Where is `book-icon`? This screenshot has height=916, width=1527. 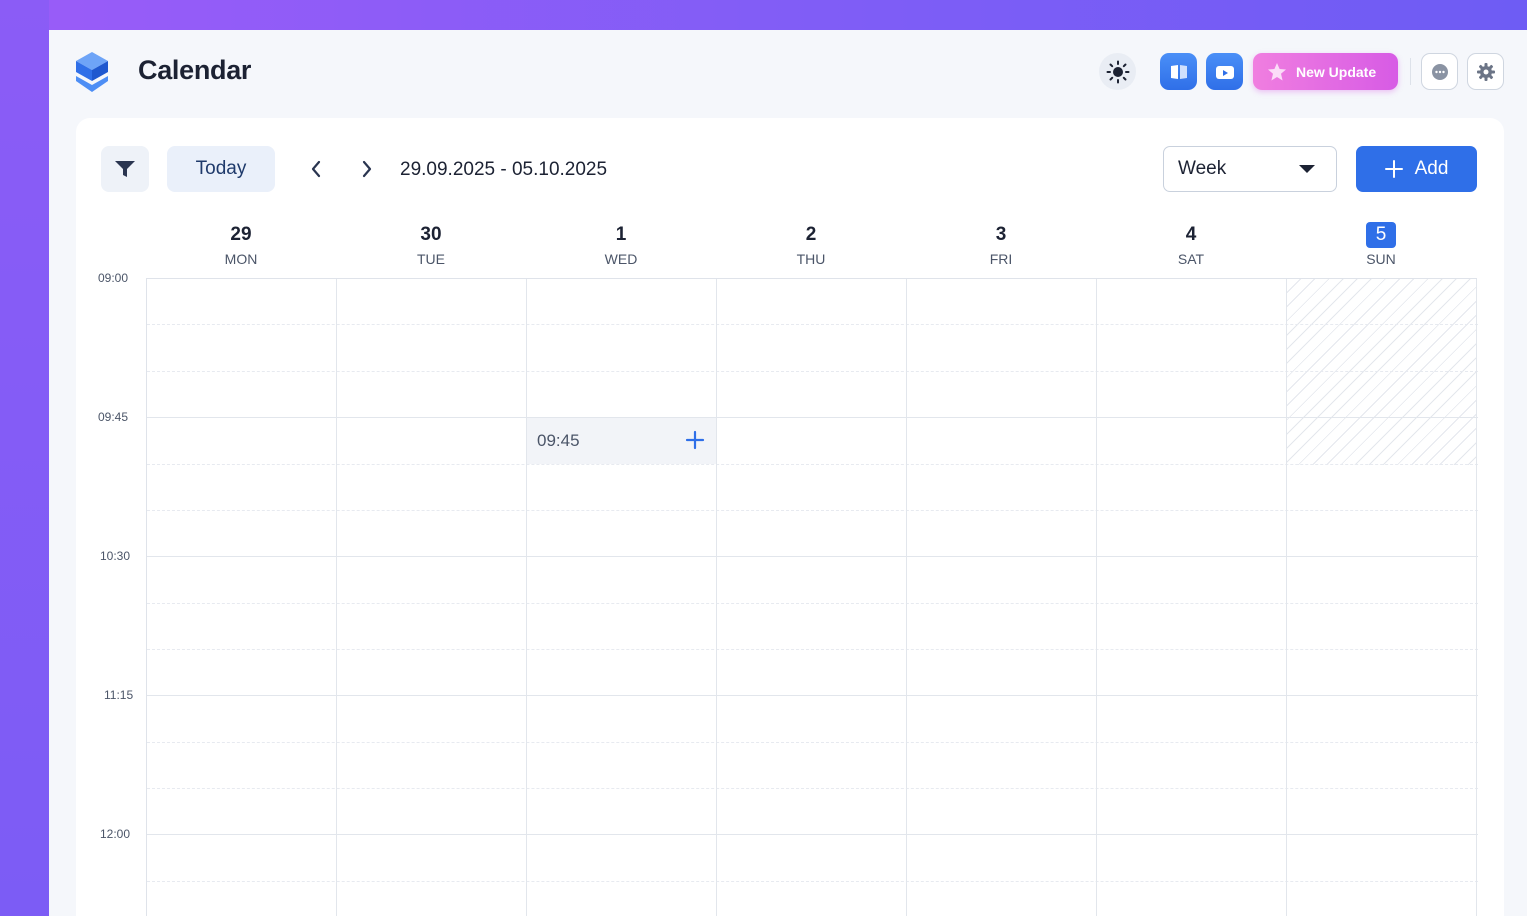
book-icon is located at coordinates (1178, 71).